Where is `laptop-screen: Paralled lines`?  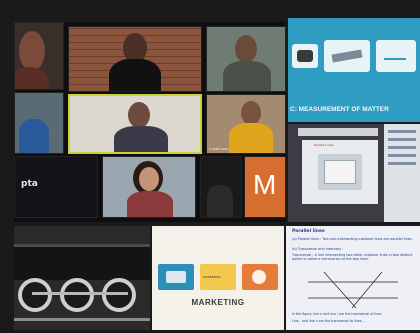
laptop-screen: Paralled lines is located at coordinates (354, 173).